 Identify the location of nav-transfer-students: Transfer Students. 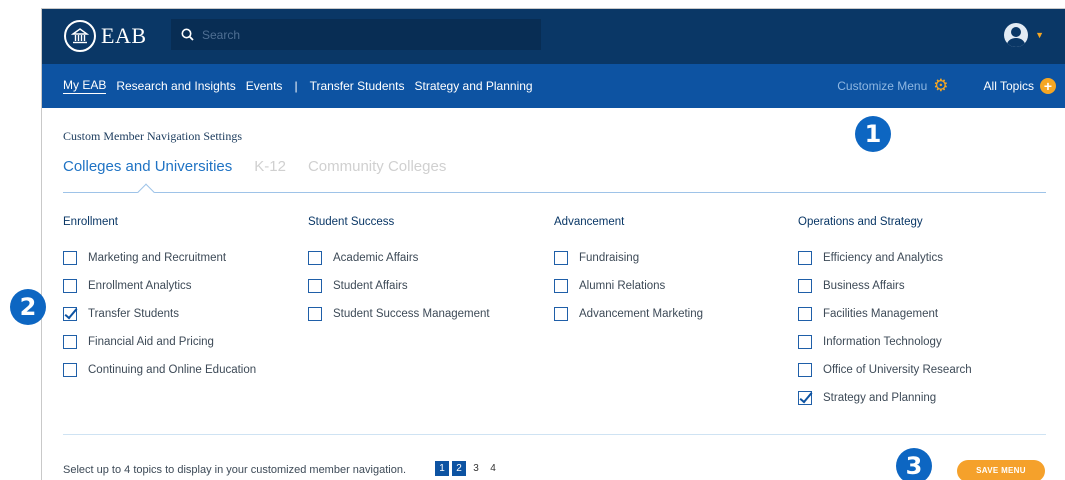
(357, 86).